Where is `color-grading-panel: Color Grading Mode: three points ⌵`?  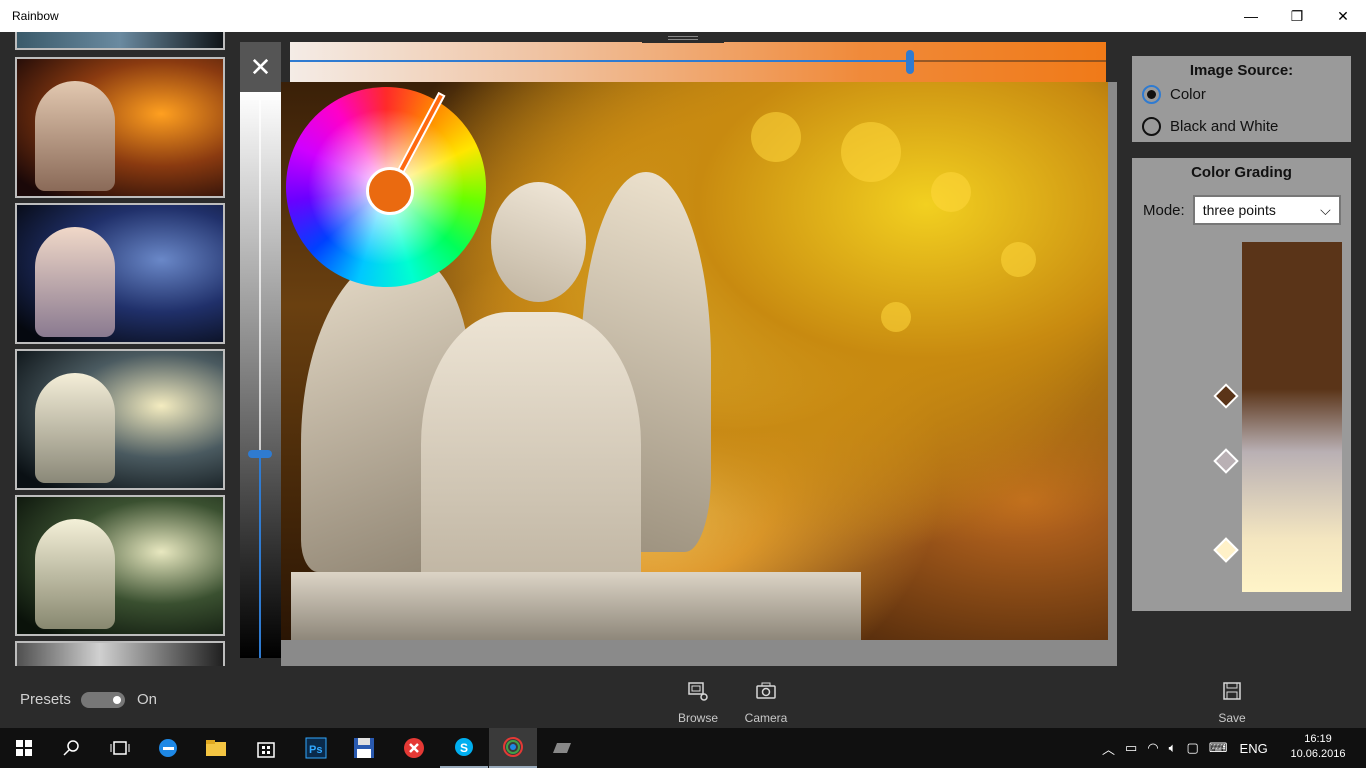 color-grading-panel: Color Grading Mode: three points ⌵ is located at coordinates (1241, 384).